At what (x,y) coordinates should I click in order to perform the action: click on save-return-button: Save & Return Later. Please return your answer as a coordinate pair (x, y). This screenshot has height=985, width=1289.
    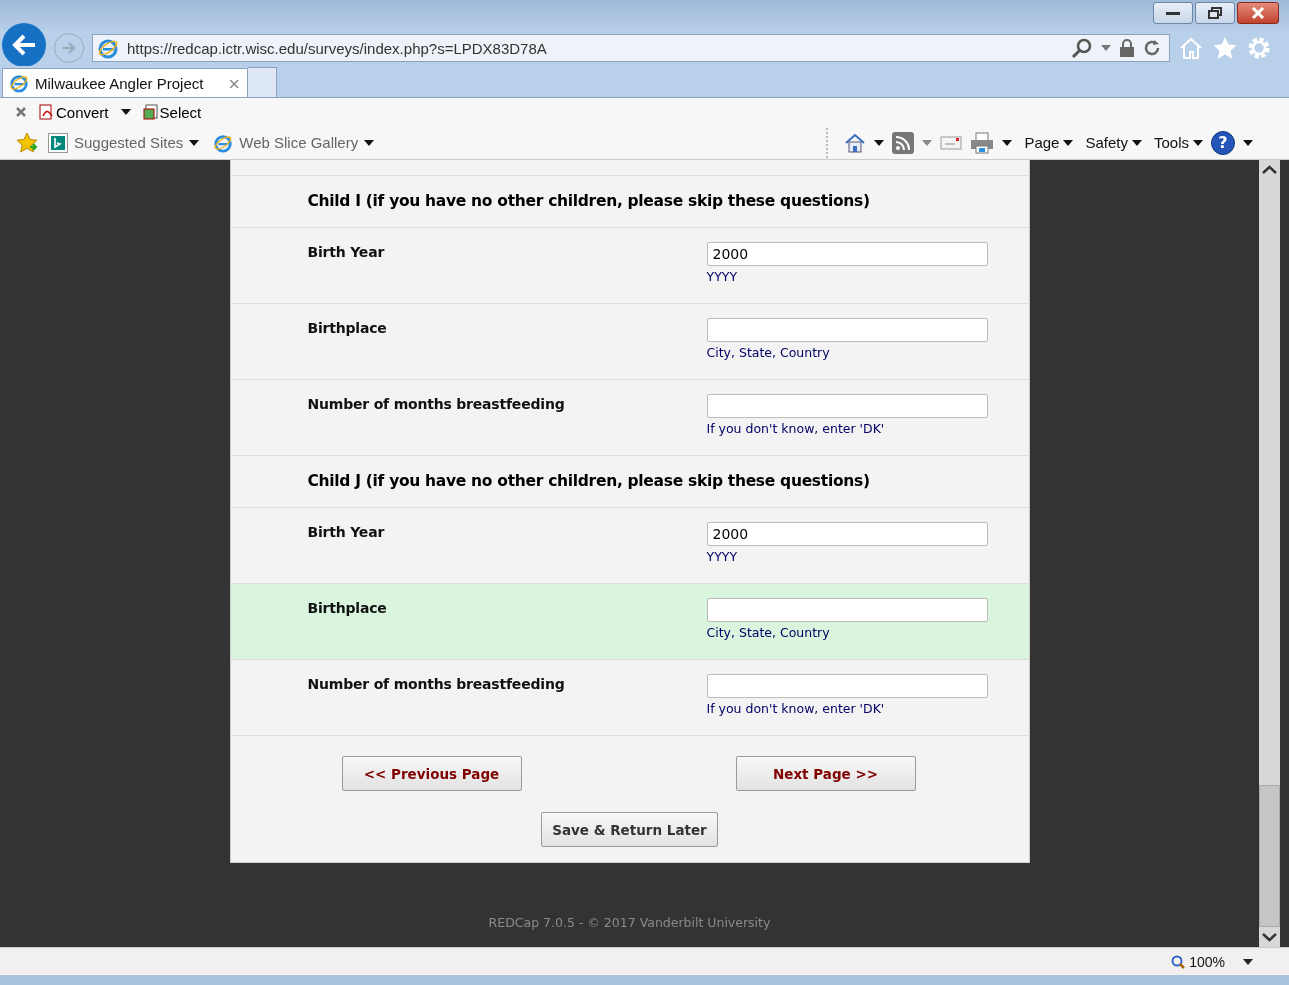
    Looking at the image, I should click on (629, 829).